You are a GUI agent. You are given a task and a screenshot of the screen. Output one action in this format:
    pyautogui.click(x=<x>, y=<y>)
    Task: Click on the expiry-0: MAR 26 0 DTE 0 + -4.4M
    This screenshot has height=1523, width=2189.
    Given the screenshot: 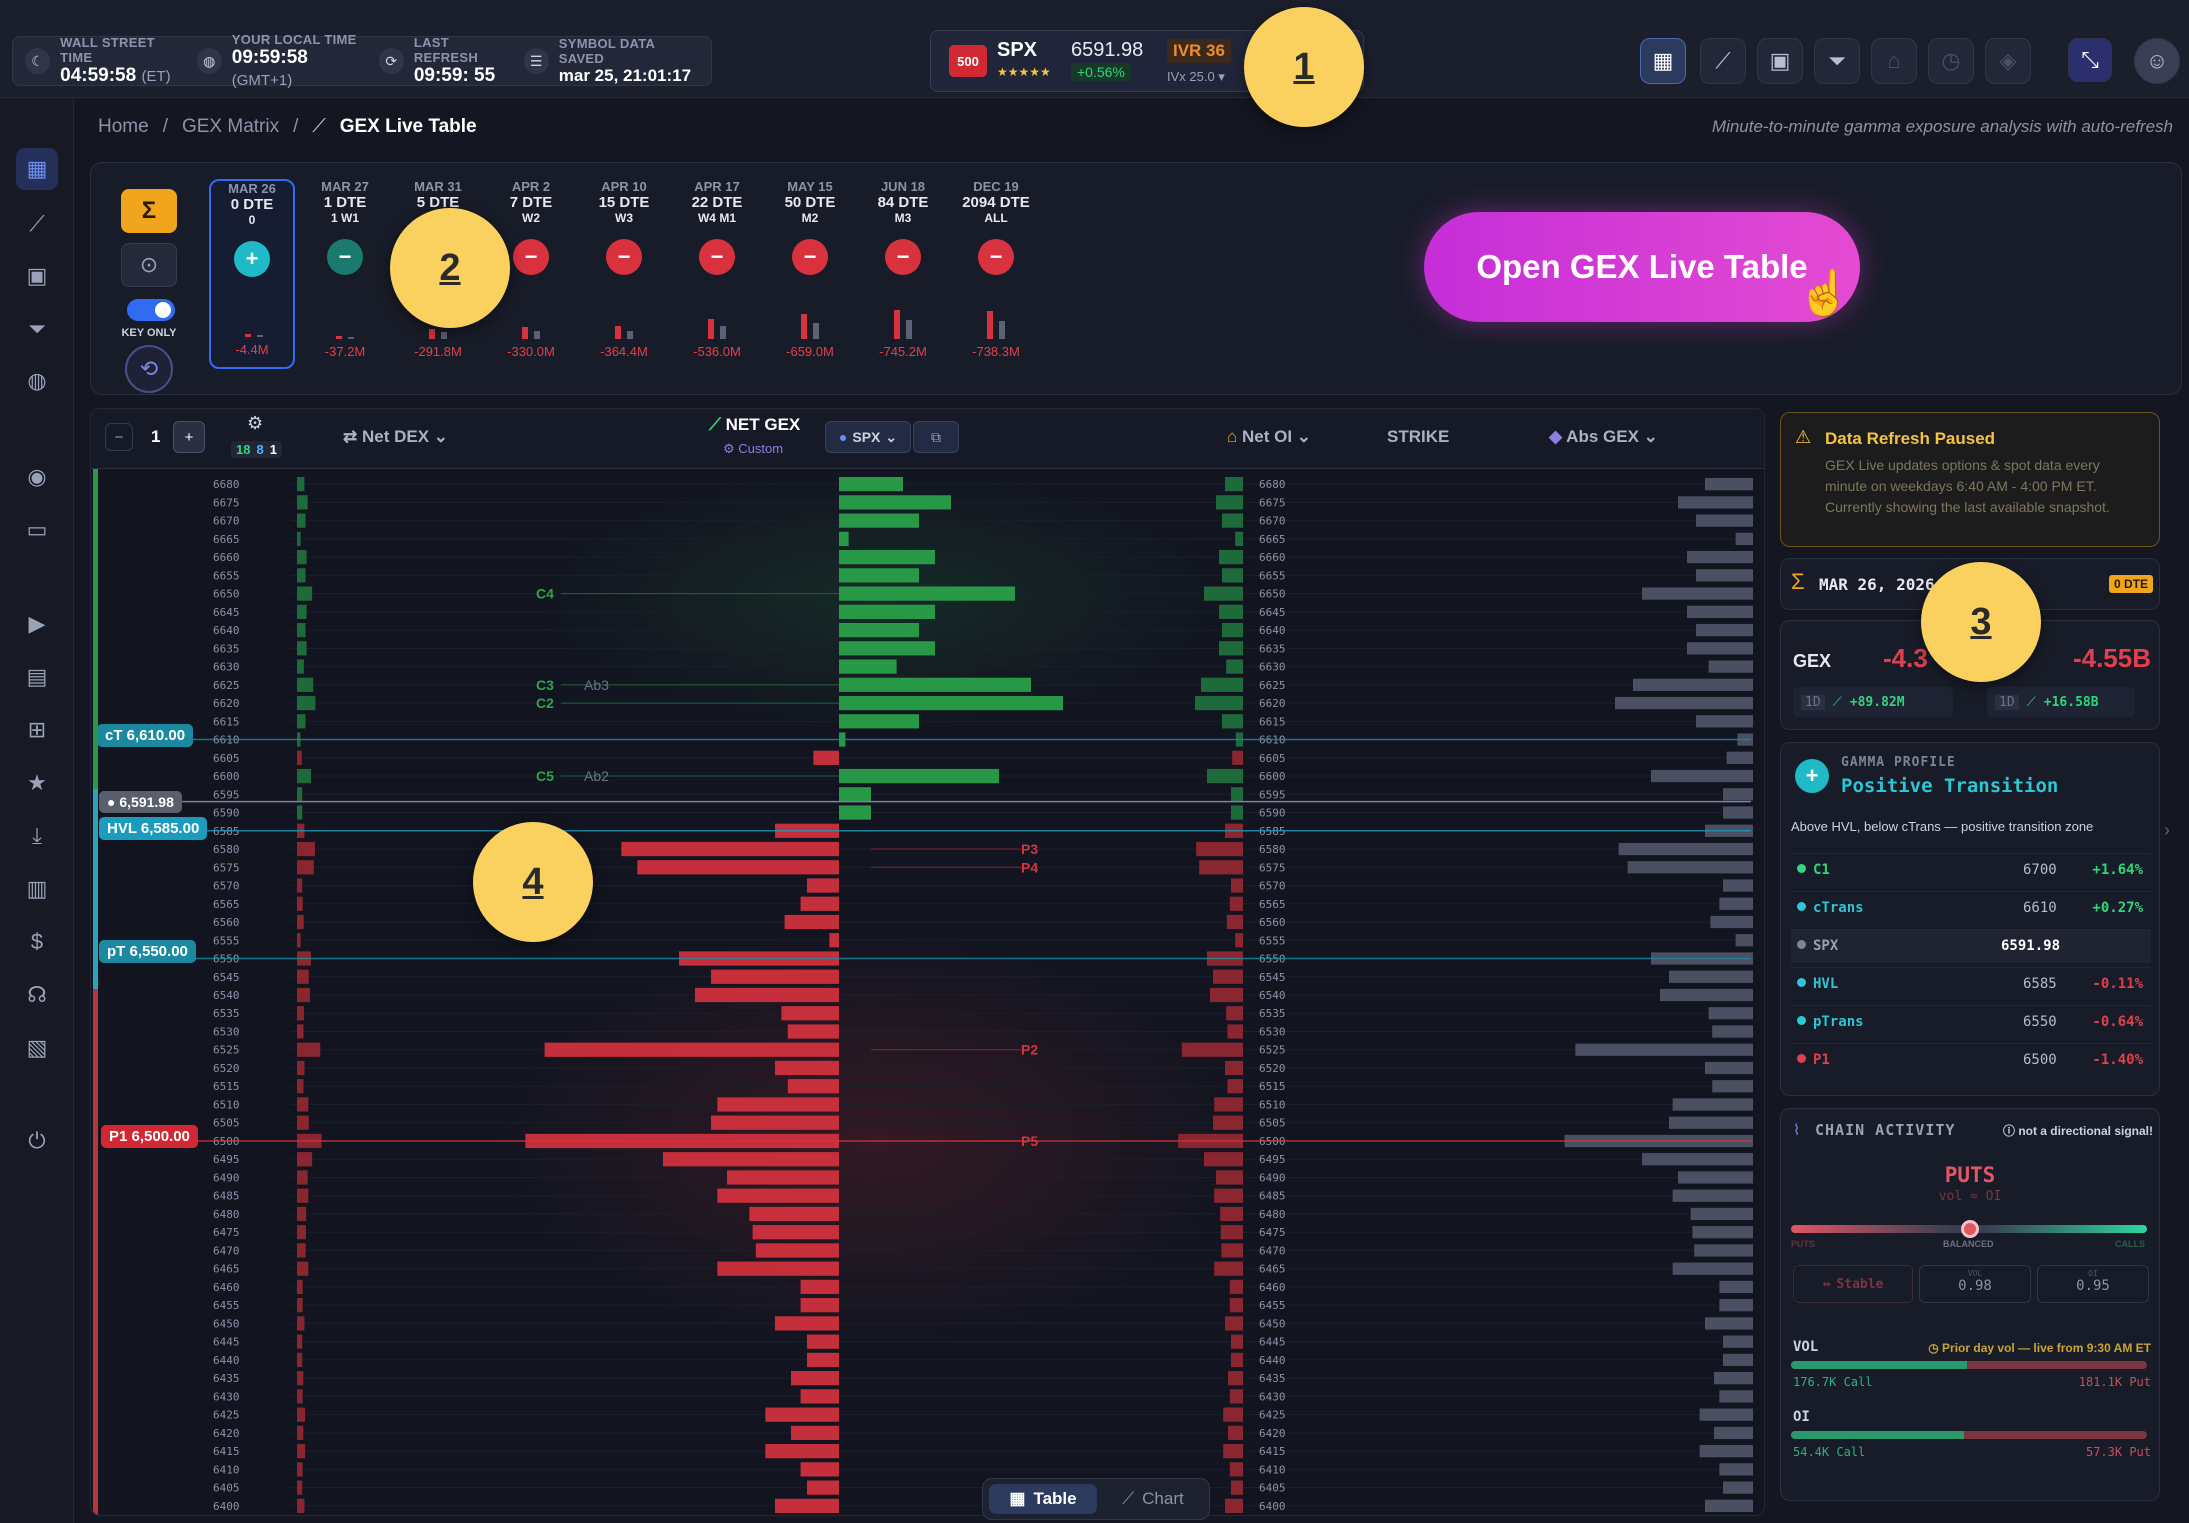 What is the action you would take?
    pyautogui.click(x=252, y=274)
    